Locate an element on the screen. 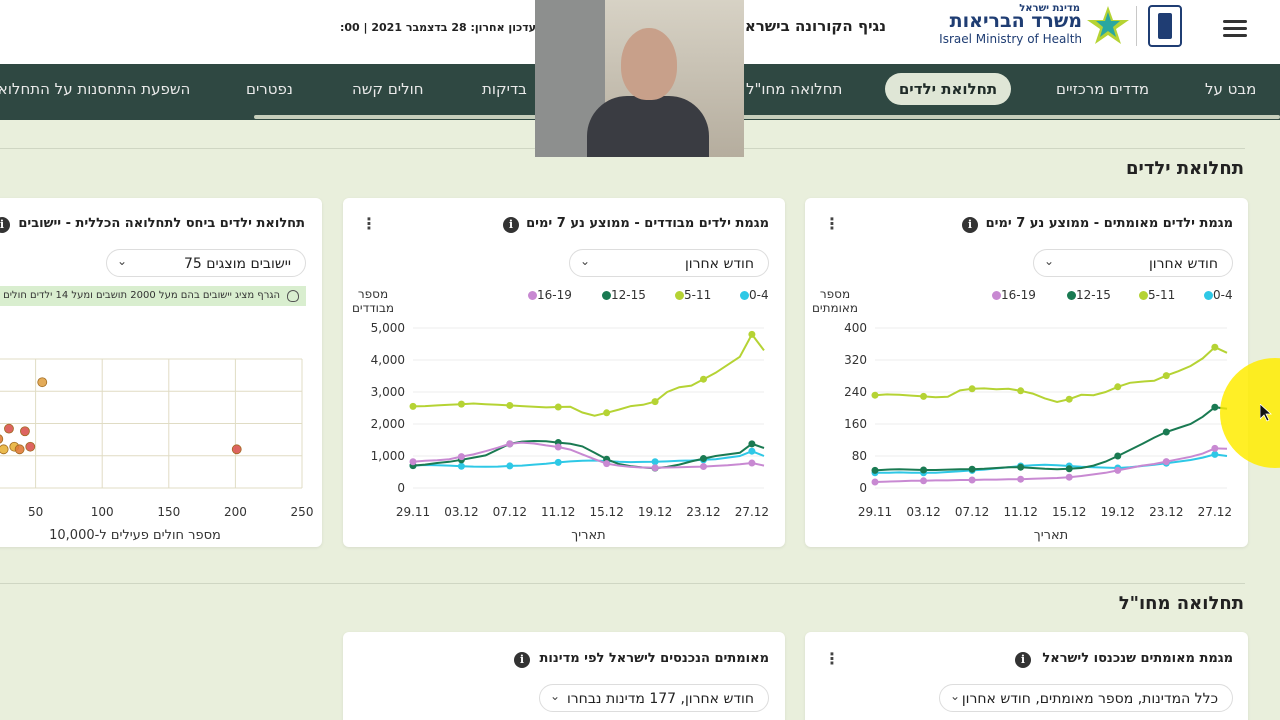 This screenshot has width=1280, height=720. settlements-dropdown: 75 יישובים מוצגים ⌄ is located at coordinates (206, 263).